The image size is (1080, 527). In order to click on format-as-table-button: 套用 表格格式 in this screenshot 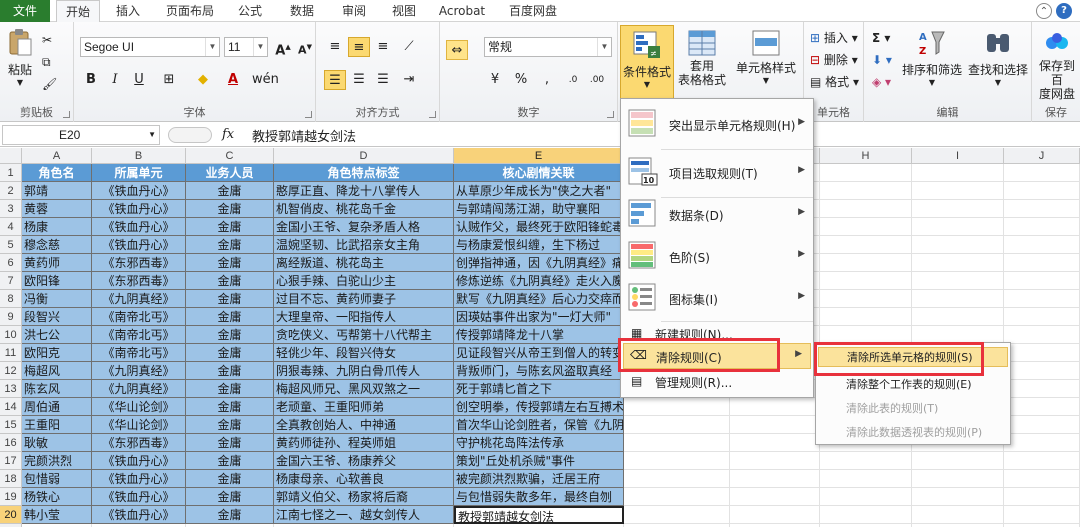, I will do `click(702, 58)`.